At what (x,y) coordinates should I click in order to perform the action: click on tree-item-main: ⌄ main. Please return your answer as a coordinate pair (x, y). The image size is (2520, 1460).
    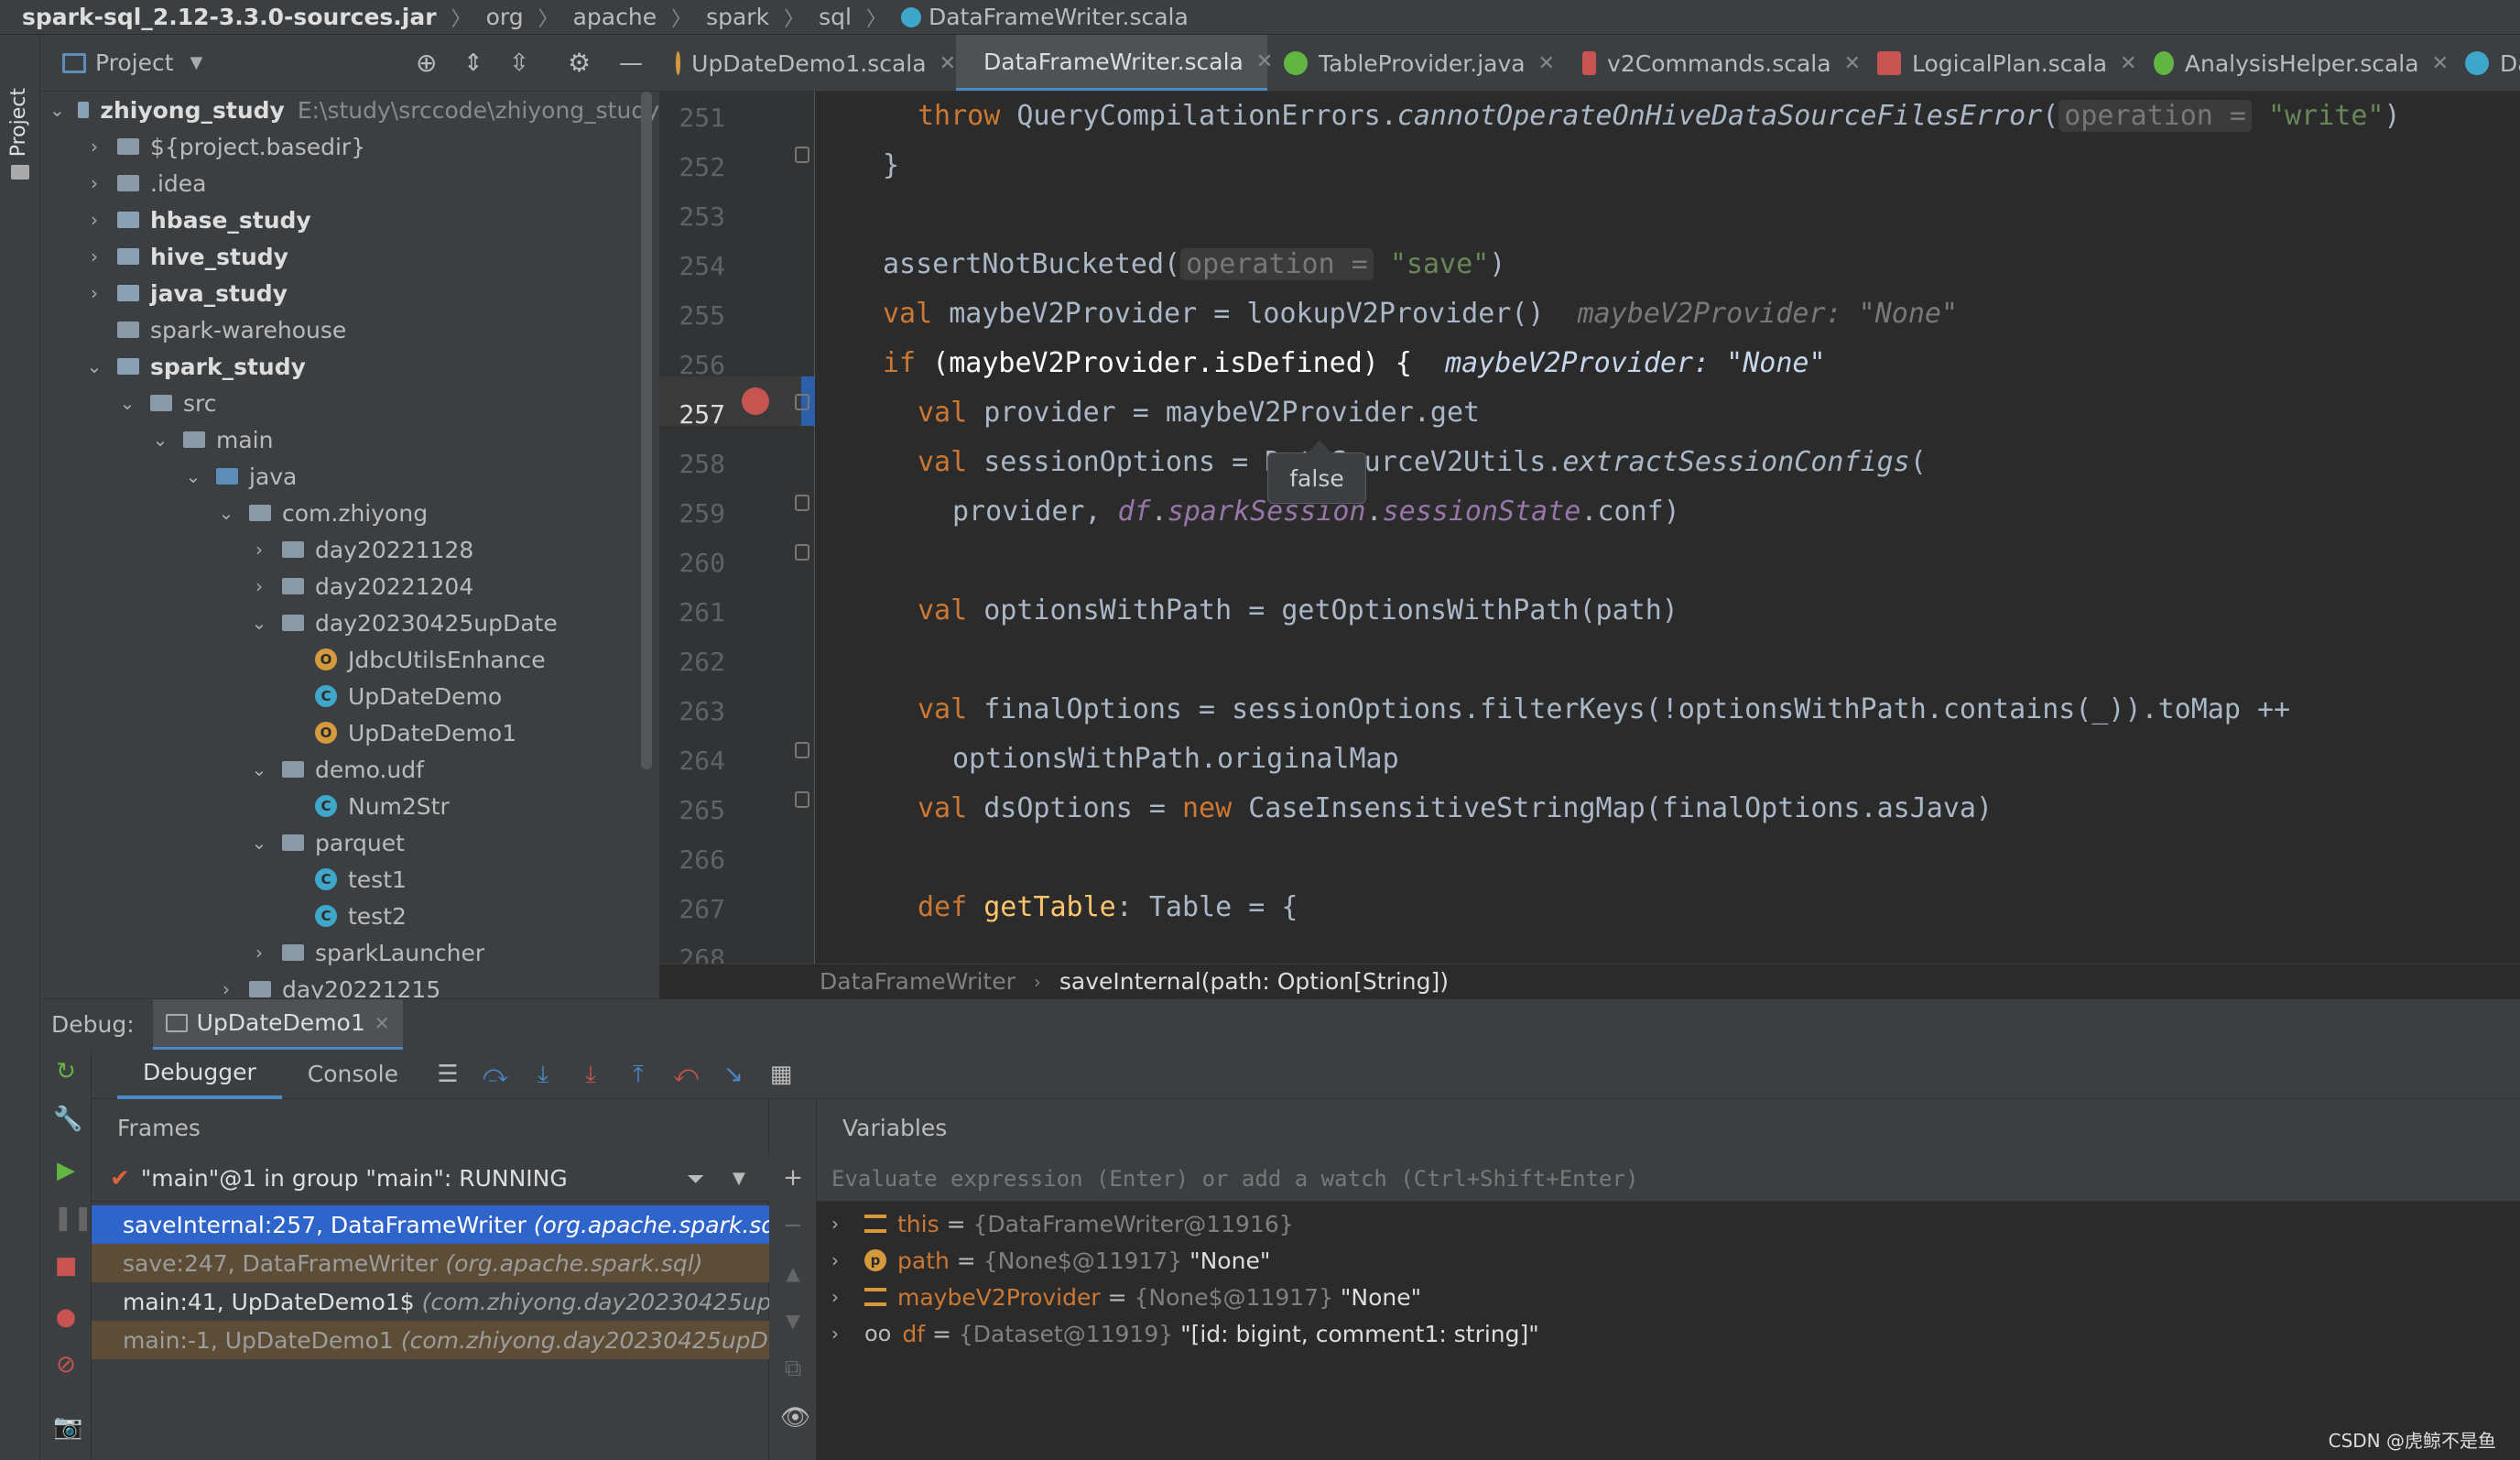
    Looking at the image, I should click on (349, 440).